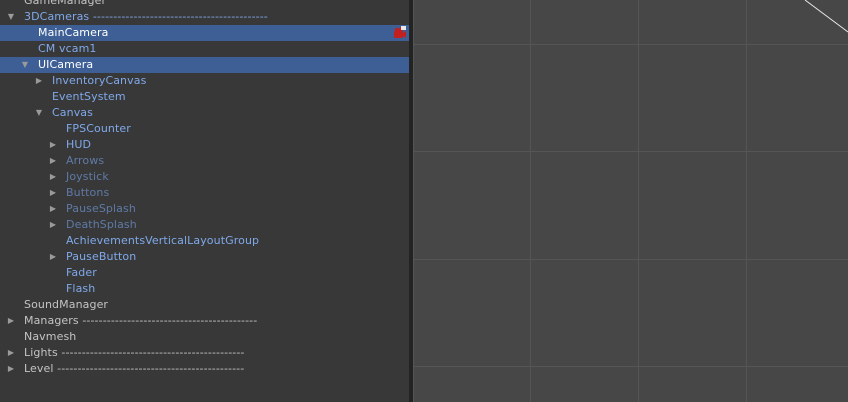 The width and height of the screenshot is (848, 402). I want to click on hierarchy-row: ▼ UICamera, so click(204, 65).